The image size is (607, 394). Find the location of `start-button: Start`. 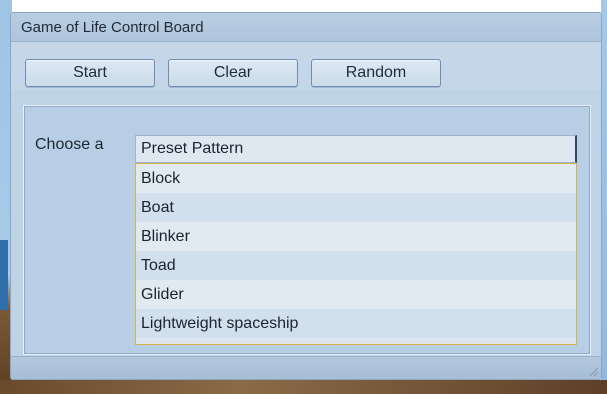

start-button: Start is located at coordinates (90, 73).